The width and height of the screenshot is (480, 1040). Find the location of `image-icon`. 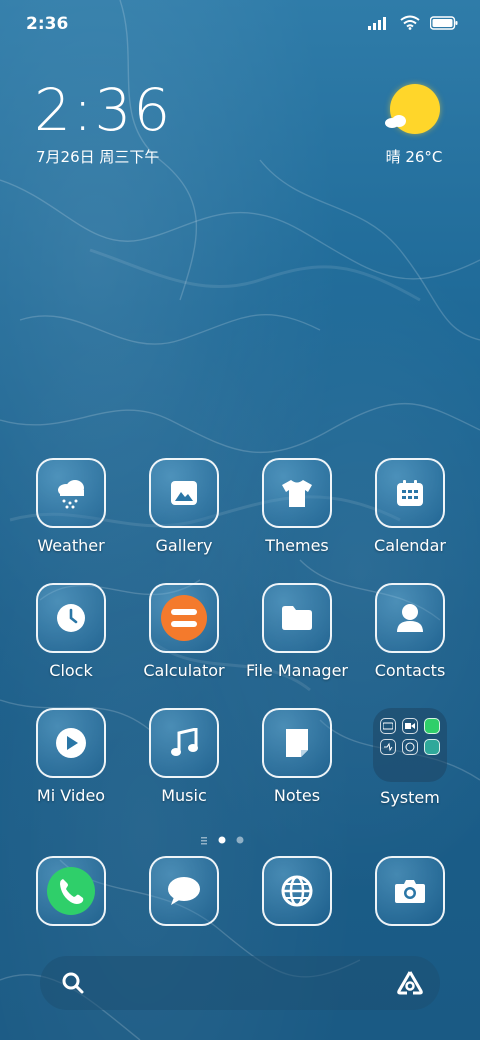

image-icon is located at coordinates (184, 493).